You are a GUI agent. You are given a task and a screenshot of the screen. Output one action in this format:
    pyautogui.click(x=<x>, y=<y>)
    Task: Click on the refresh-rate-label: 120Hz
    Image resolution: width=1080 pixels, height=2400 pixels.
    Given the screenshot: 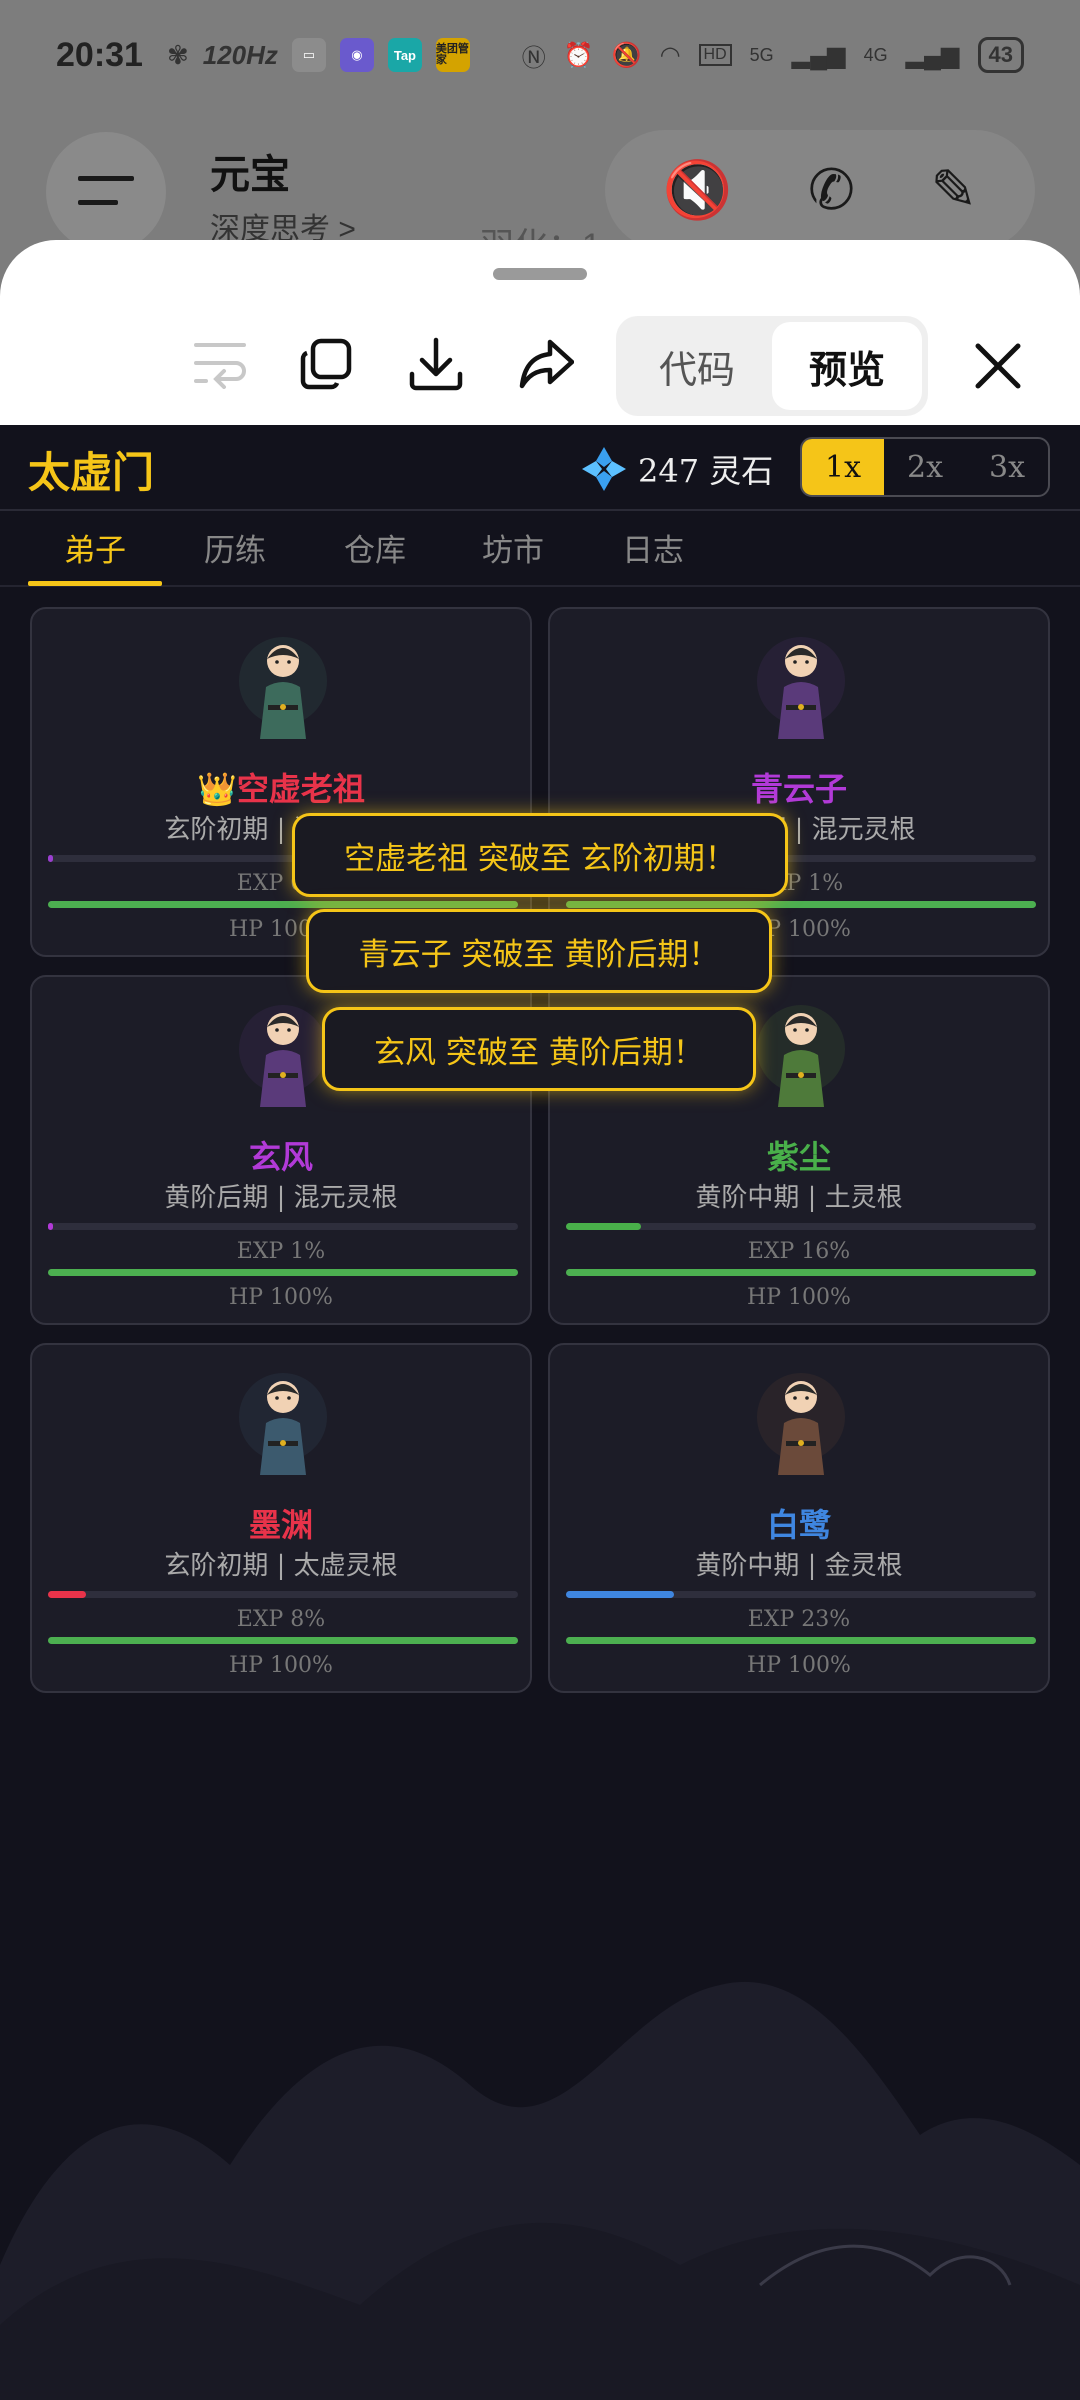 What is the action you would take?
    pyautogui.click(x=240, y=54)
    